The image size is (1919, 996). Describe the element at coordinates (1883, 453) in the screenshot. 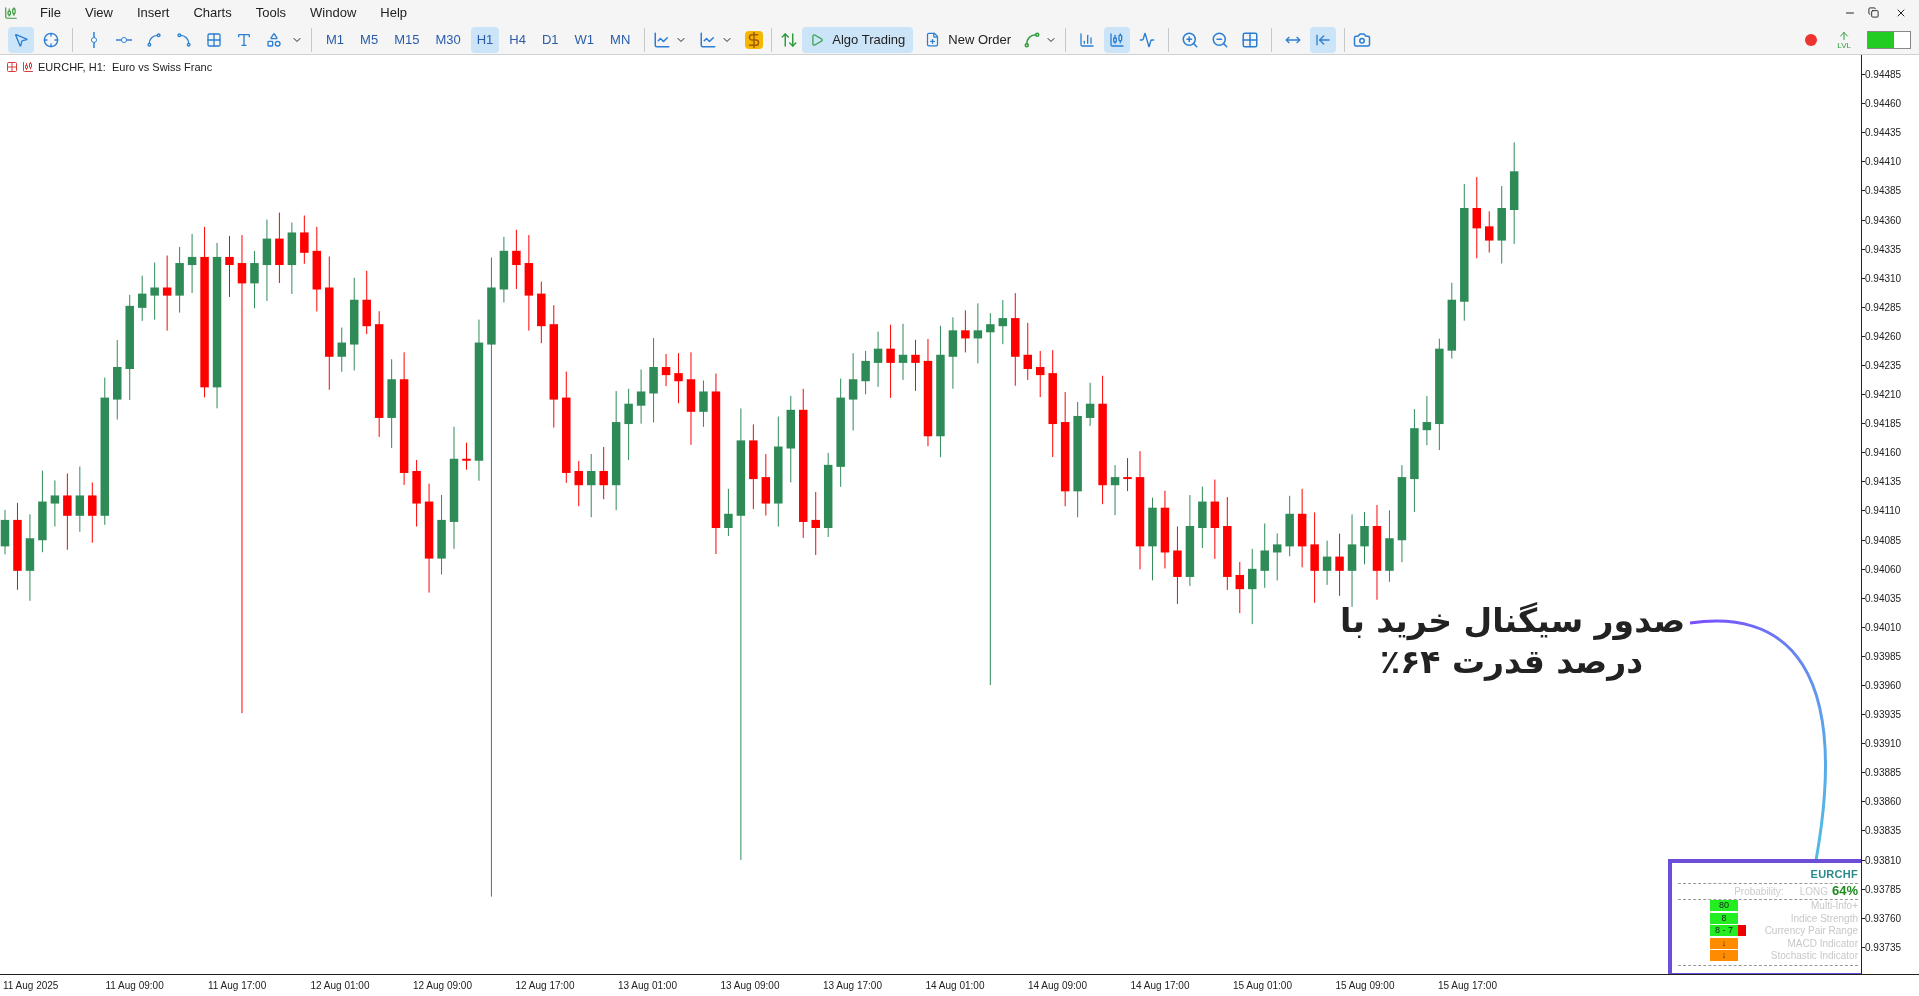

I see `price-label: 0.94160` at that location.